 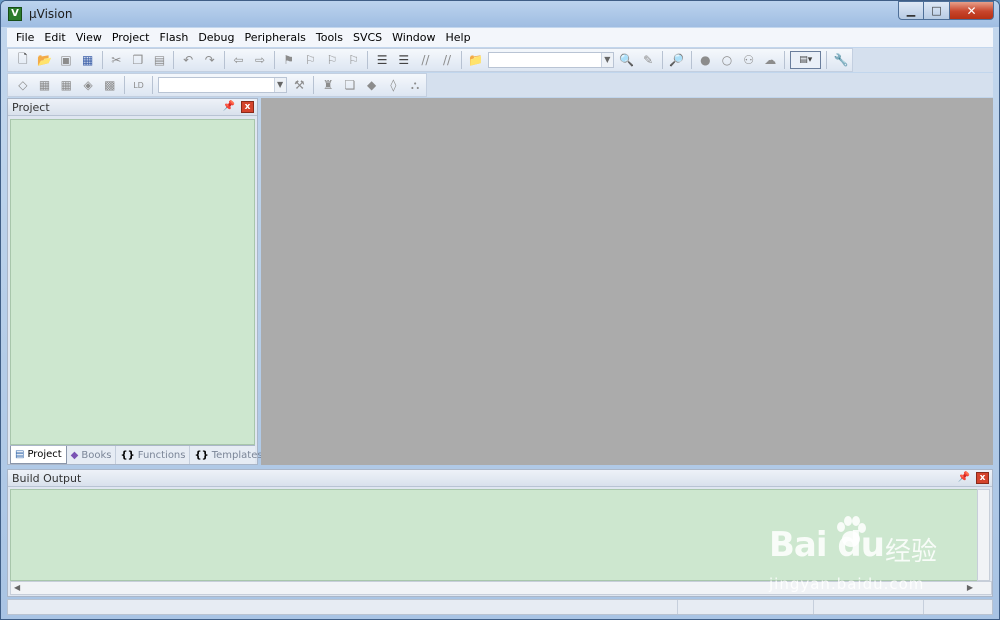 What do you see at coordinates (237, 455) in the screenshot?
I see `tab-label: Templates` at bounding box center [237, 455].